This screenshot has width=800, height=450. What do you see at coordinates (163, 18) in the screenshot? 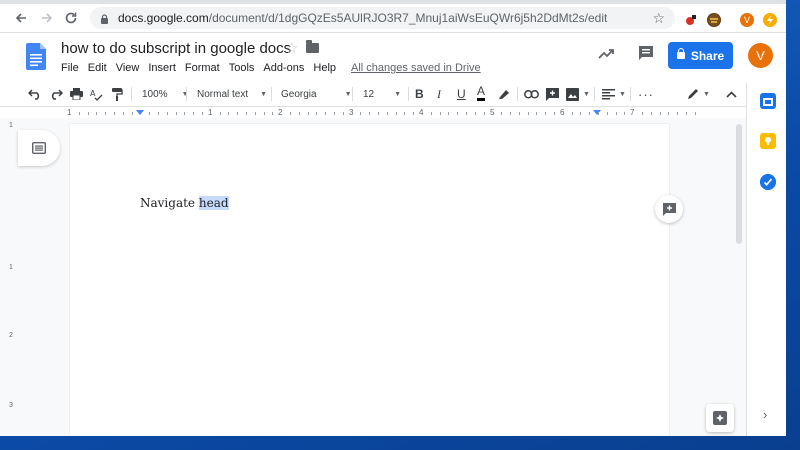
I see `url-host: docs.google.com` at bounding box center [163, 18].